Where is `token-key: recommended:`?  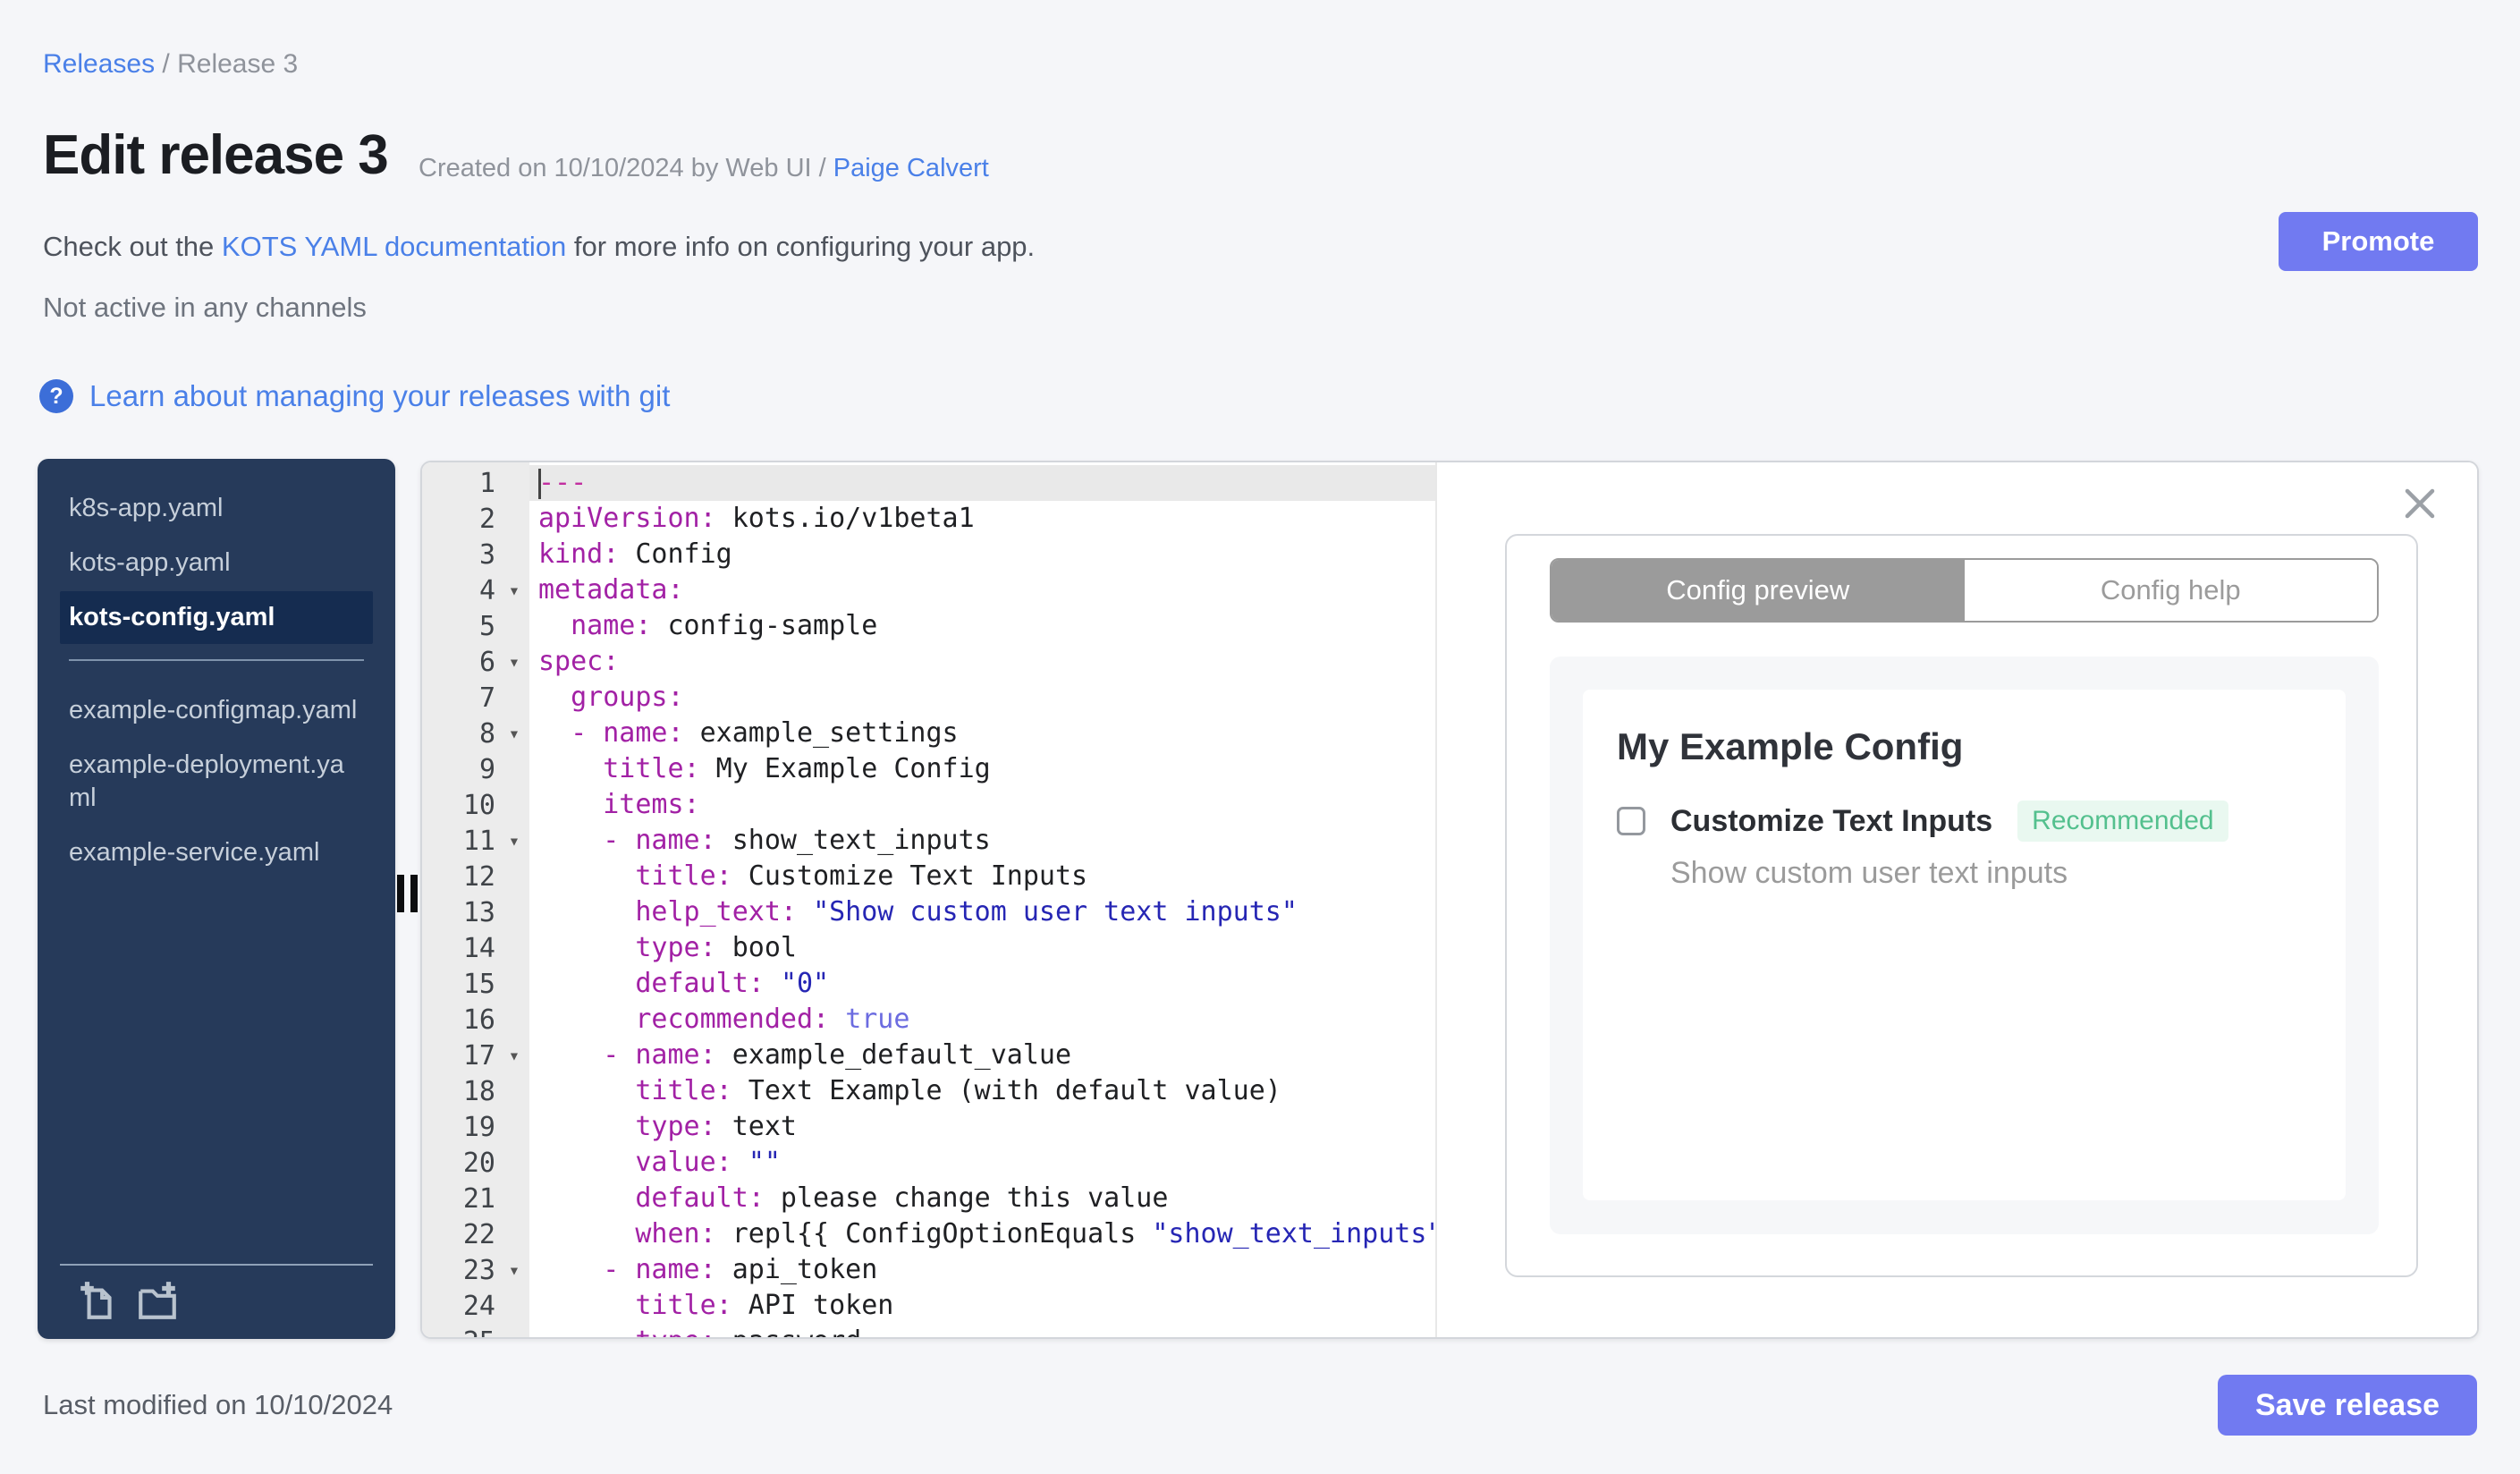
token-key: recommended: is located at coordinates (732, 1019).